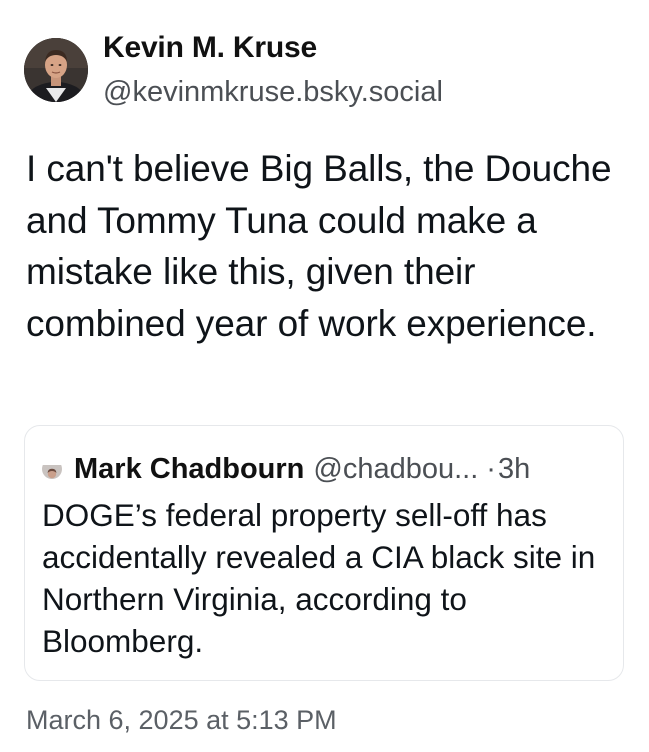 The height and width of the screenshot is (752, 649). Describe the element at coordinates (514, 469) in the screenshot. I see `quoted-post-time: 3h` at that location.